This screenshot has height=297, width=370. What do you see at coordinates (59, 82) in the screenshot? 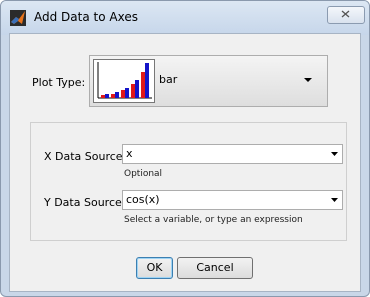
I see `plot-type-label: Plot Type:` at bounding box center [59, 82].